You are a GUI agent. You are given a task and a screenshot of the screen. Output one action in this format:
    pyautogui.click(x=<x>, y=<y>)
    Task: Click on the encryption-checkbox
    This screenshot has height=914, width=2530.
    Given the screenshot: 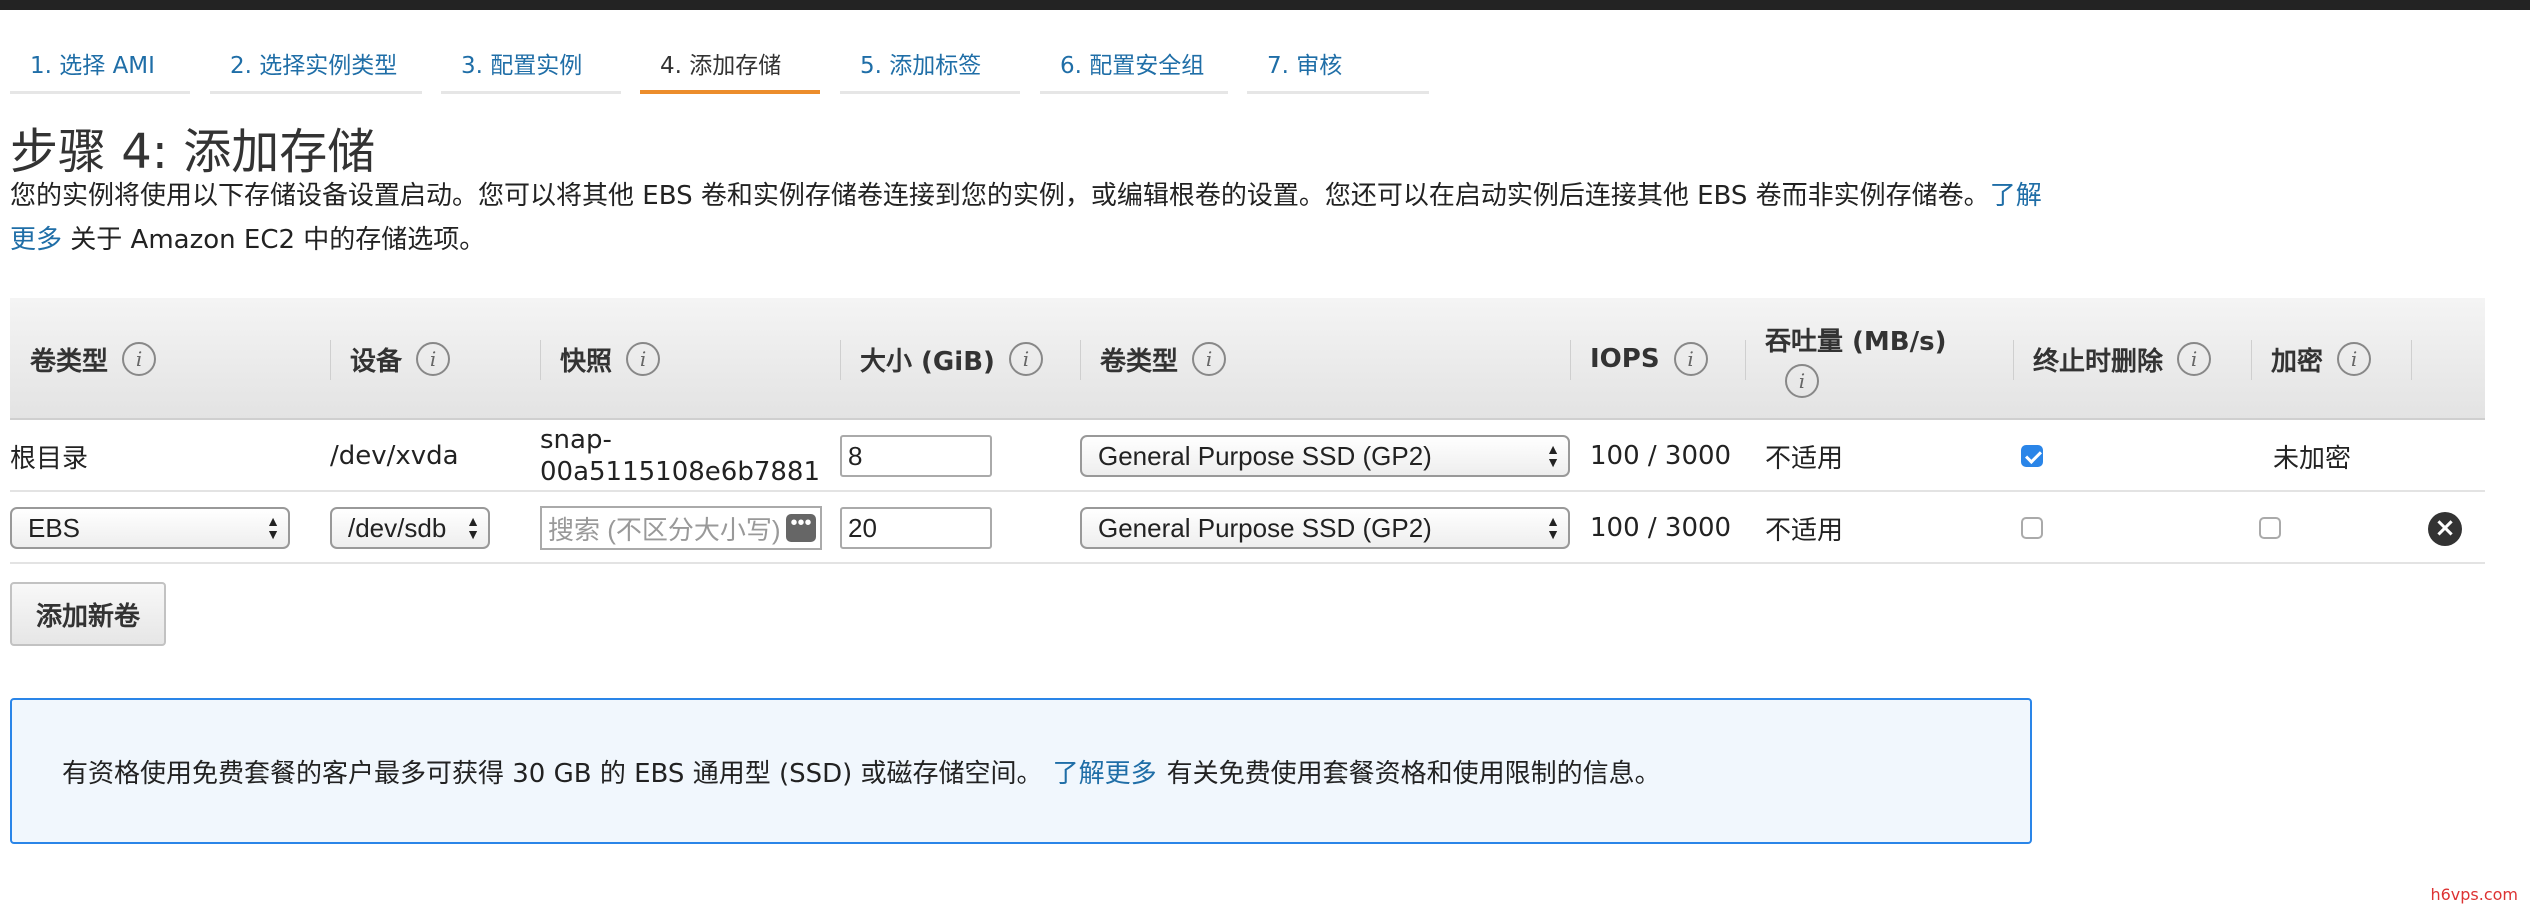 What is the action you would take?
    pyautogui.click(x=2270, y=528)
    